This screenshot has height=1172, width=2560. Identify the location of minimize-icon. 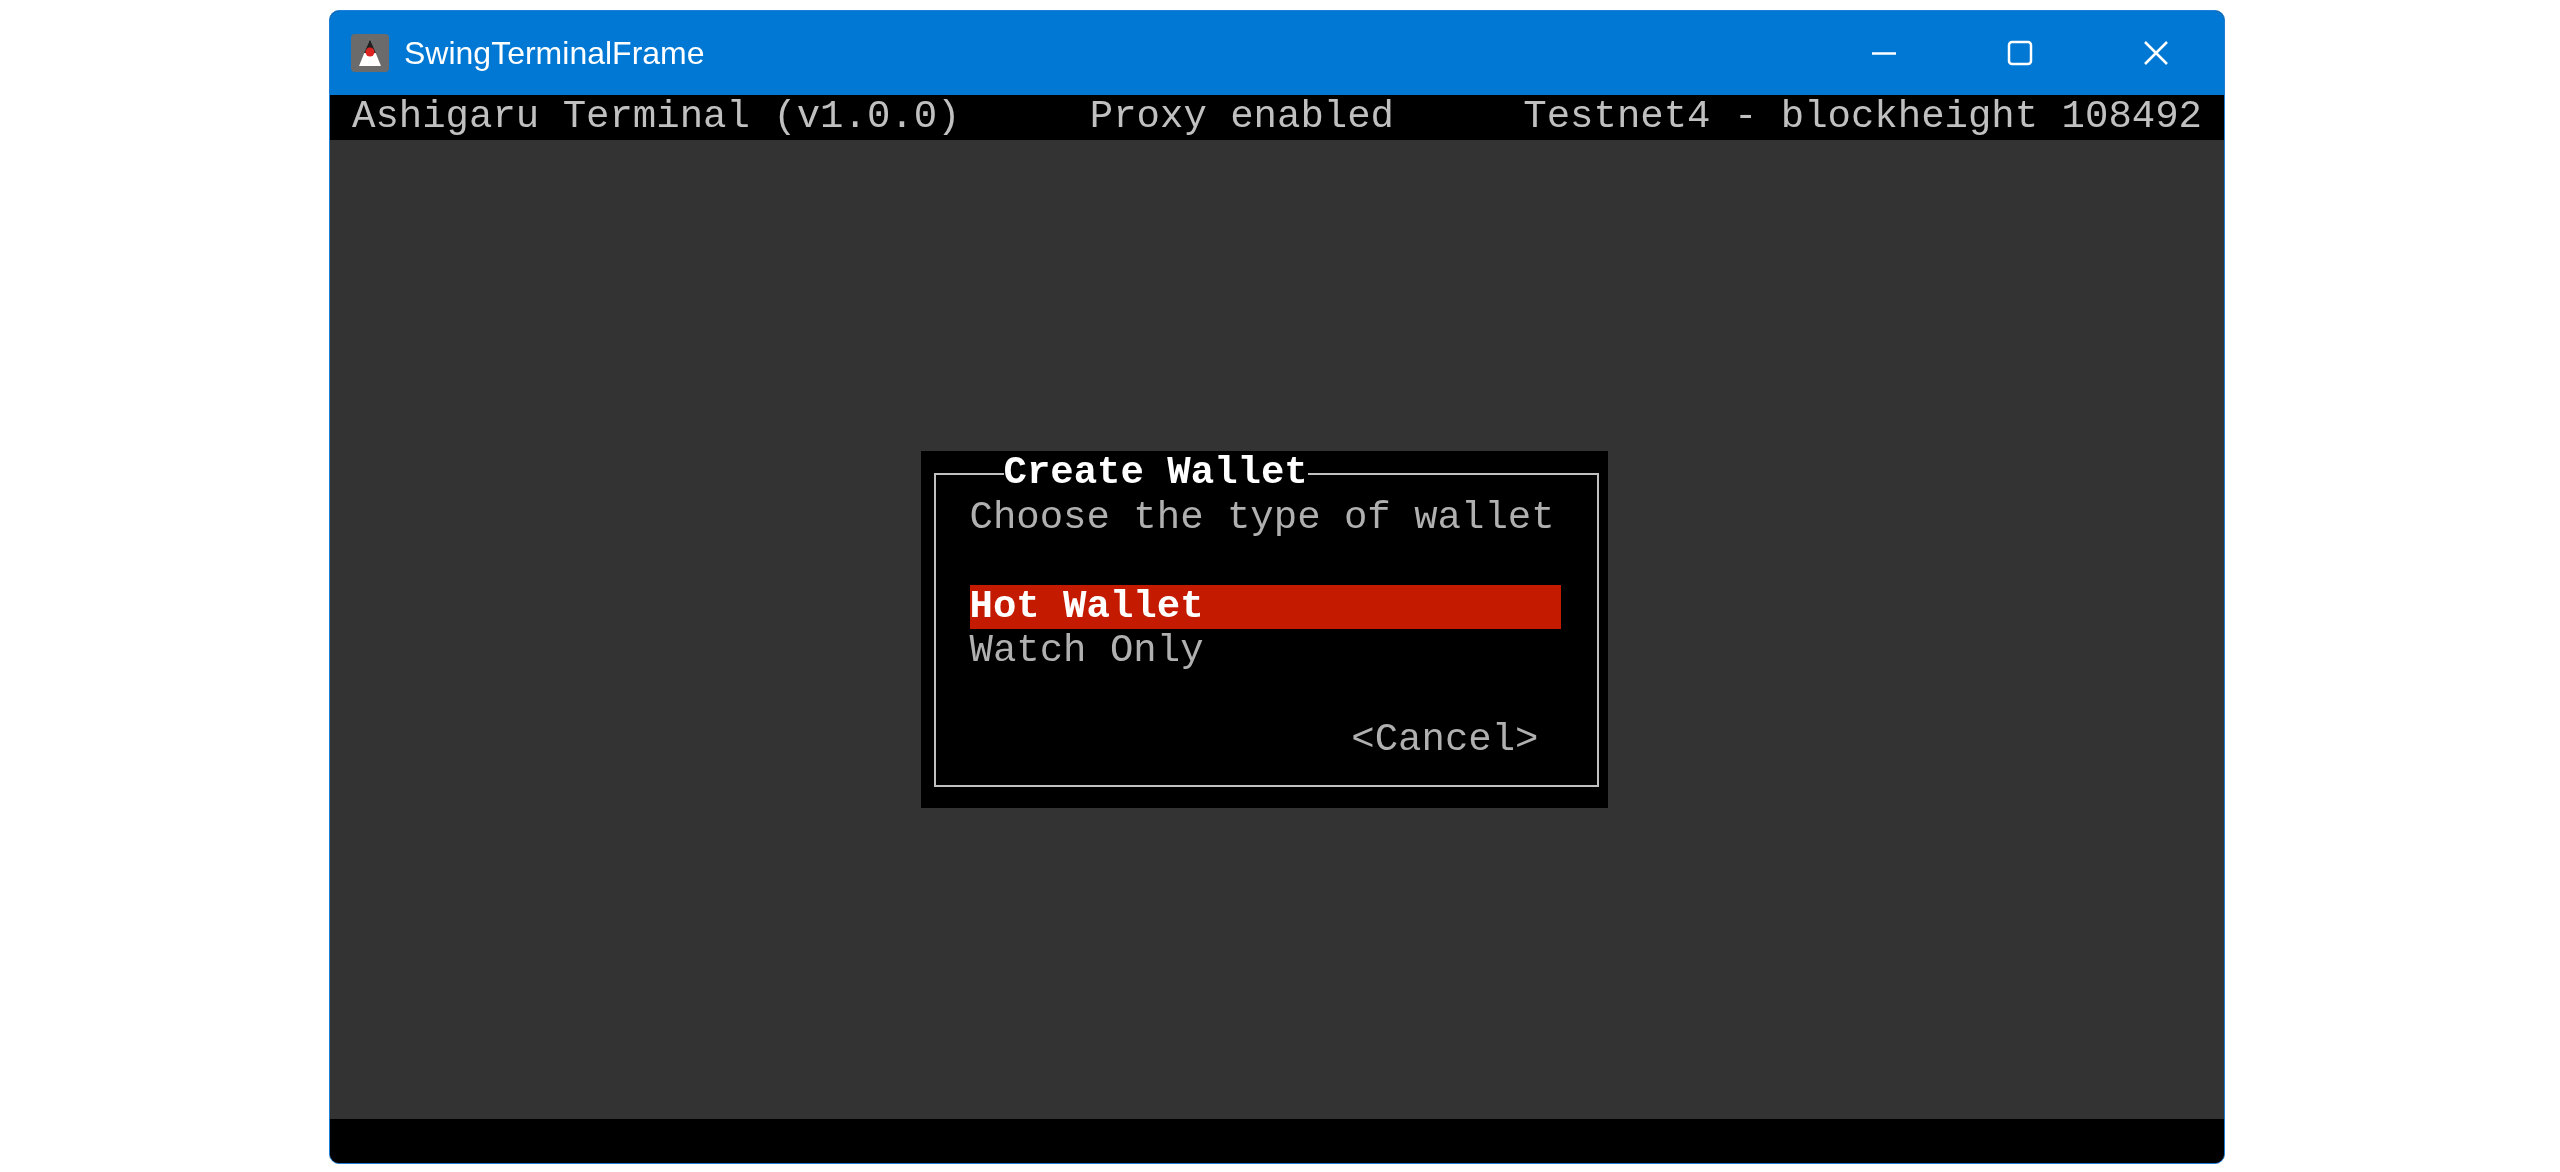
(1884, 53).